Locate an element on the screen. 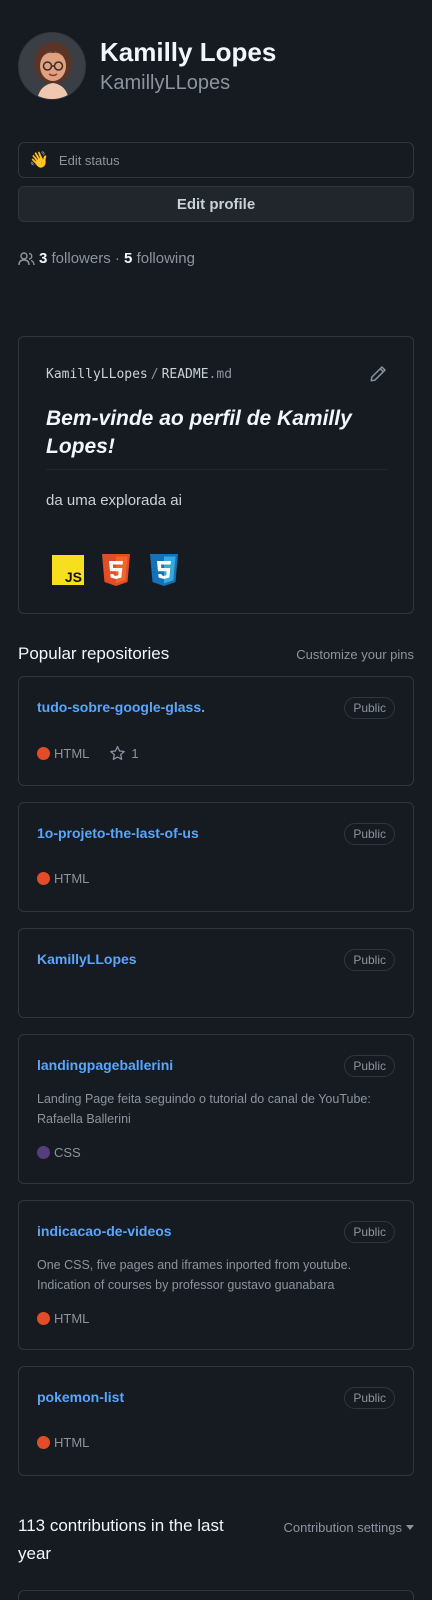 The width and height of the screenshot is (432, 1600). javascript-badge-text: JS is located at coordinates (73, 577).